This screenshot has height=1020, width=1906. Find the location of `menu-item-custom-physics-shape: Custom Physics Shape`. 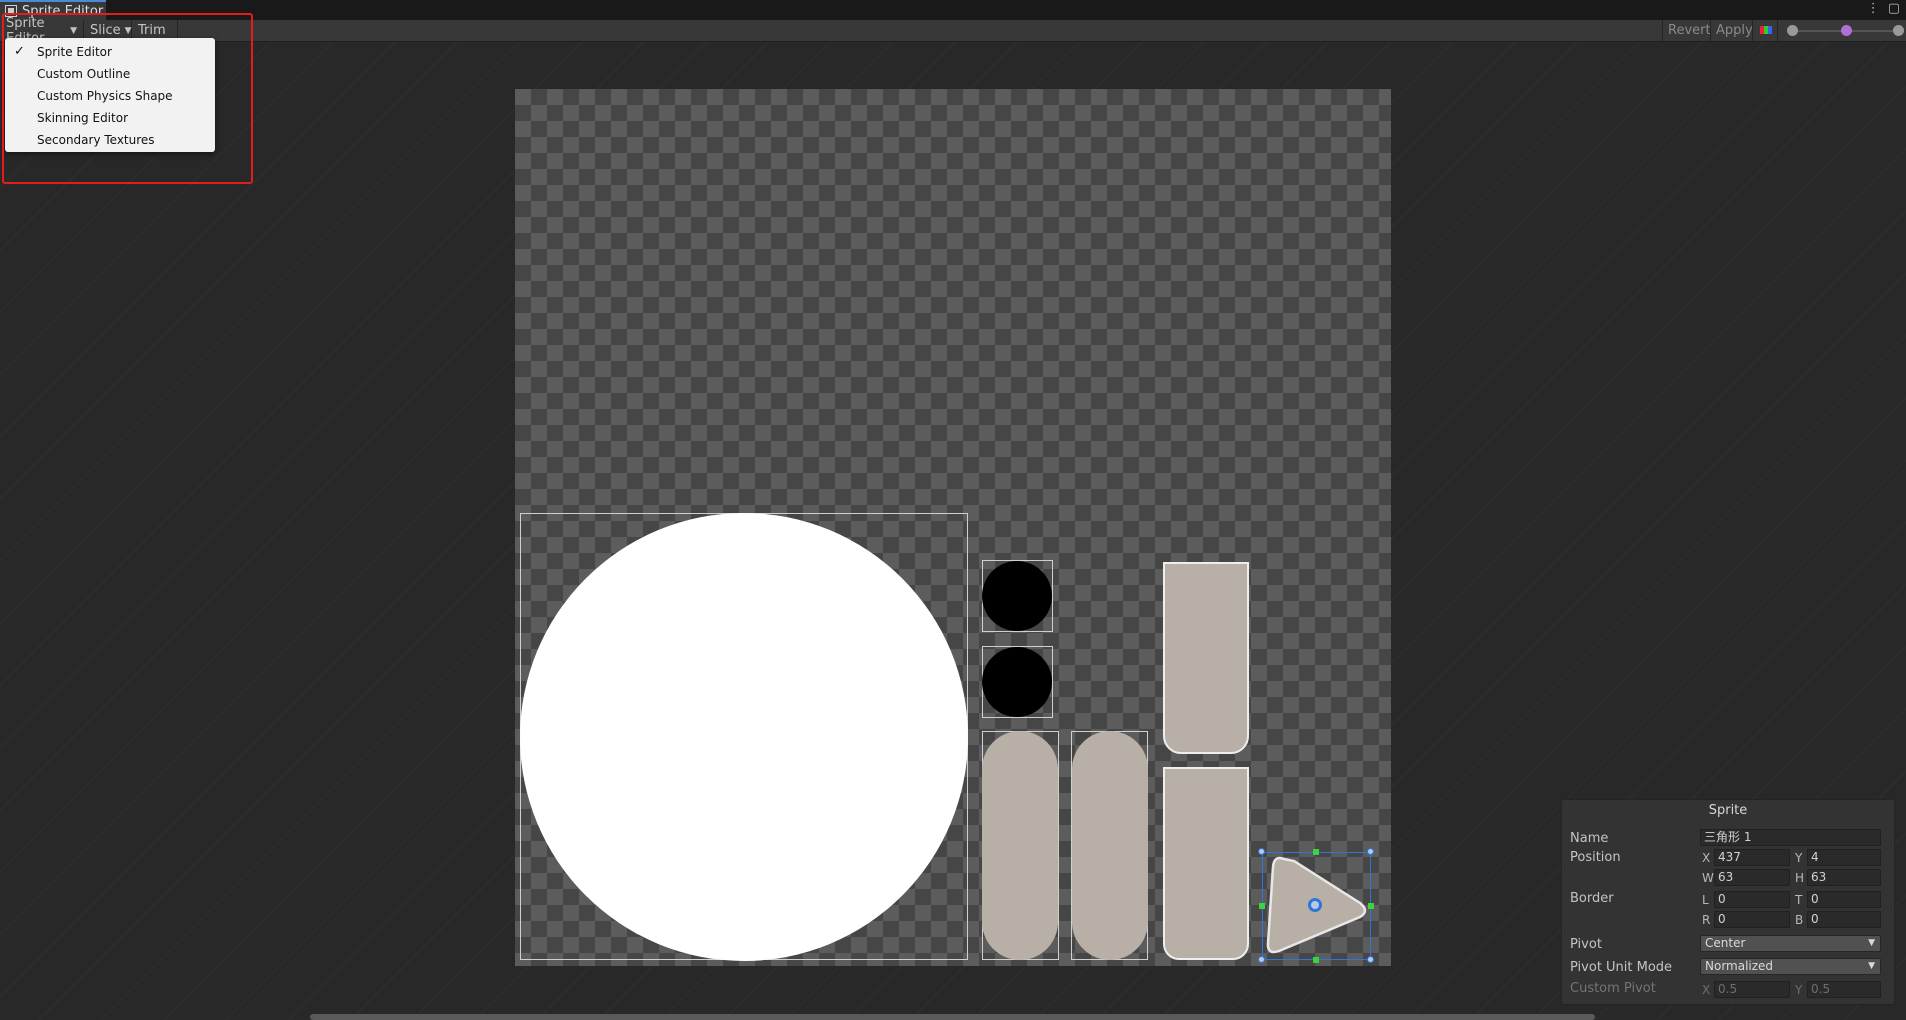

menu-item-custom-physics-shape: Custom Physics Shape is located at coordinates (110, 96).